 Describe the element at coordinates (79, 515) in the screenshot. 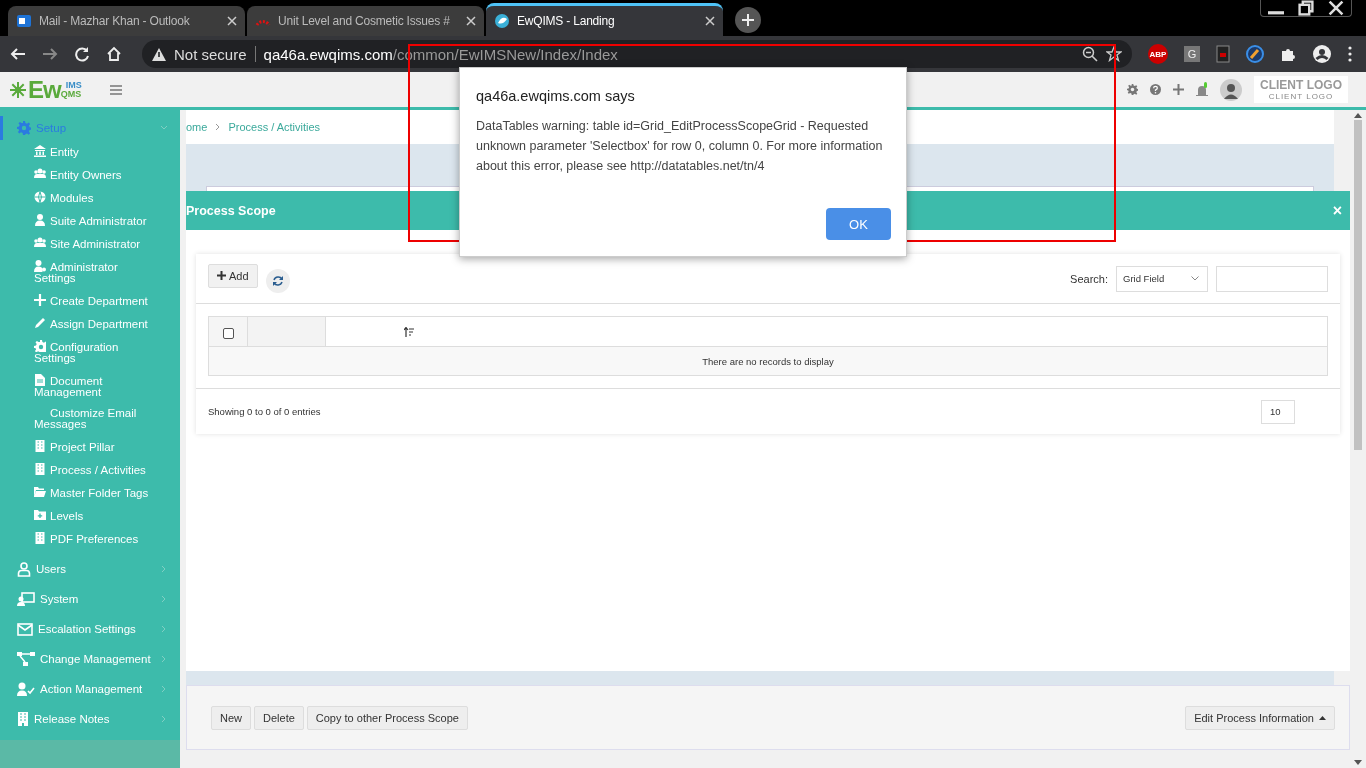

I see `submenu-item: Levels` at that location.